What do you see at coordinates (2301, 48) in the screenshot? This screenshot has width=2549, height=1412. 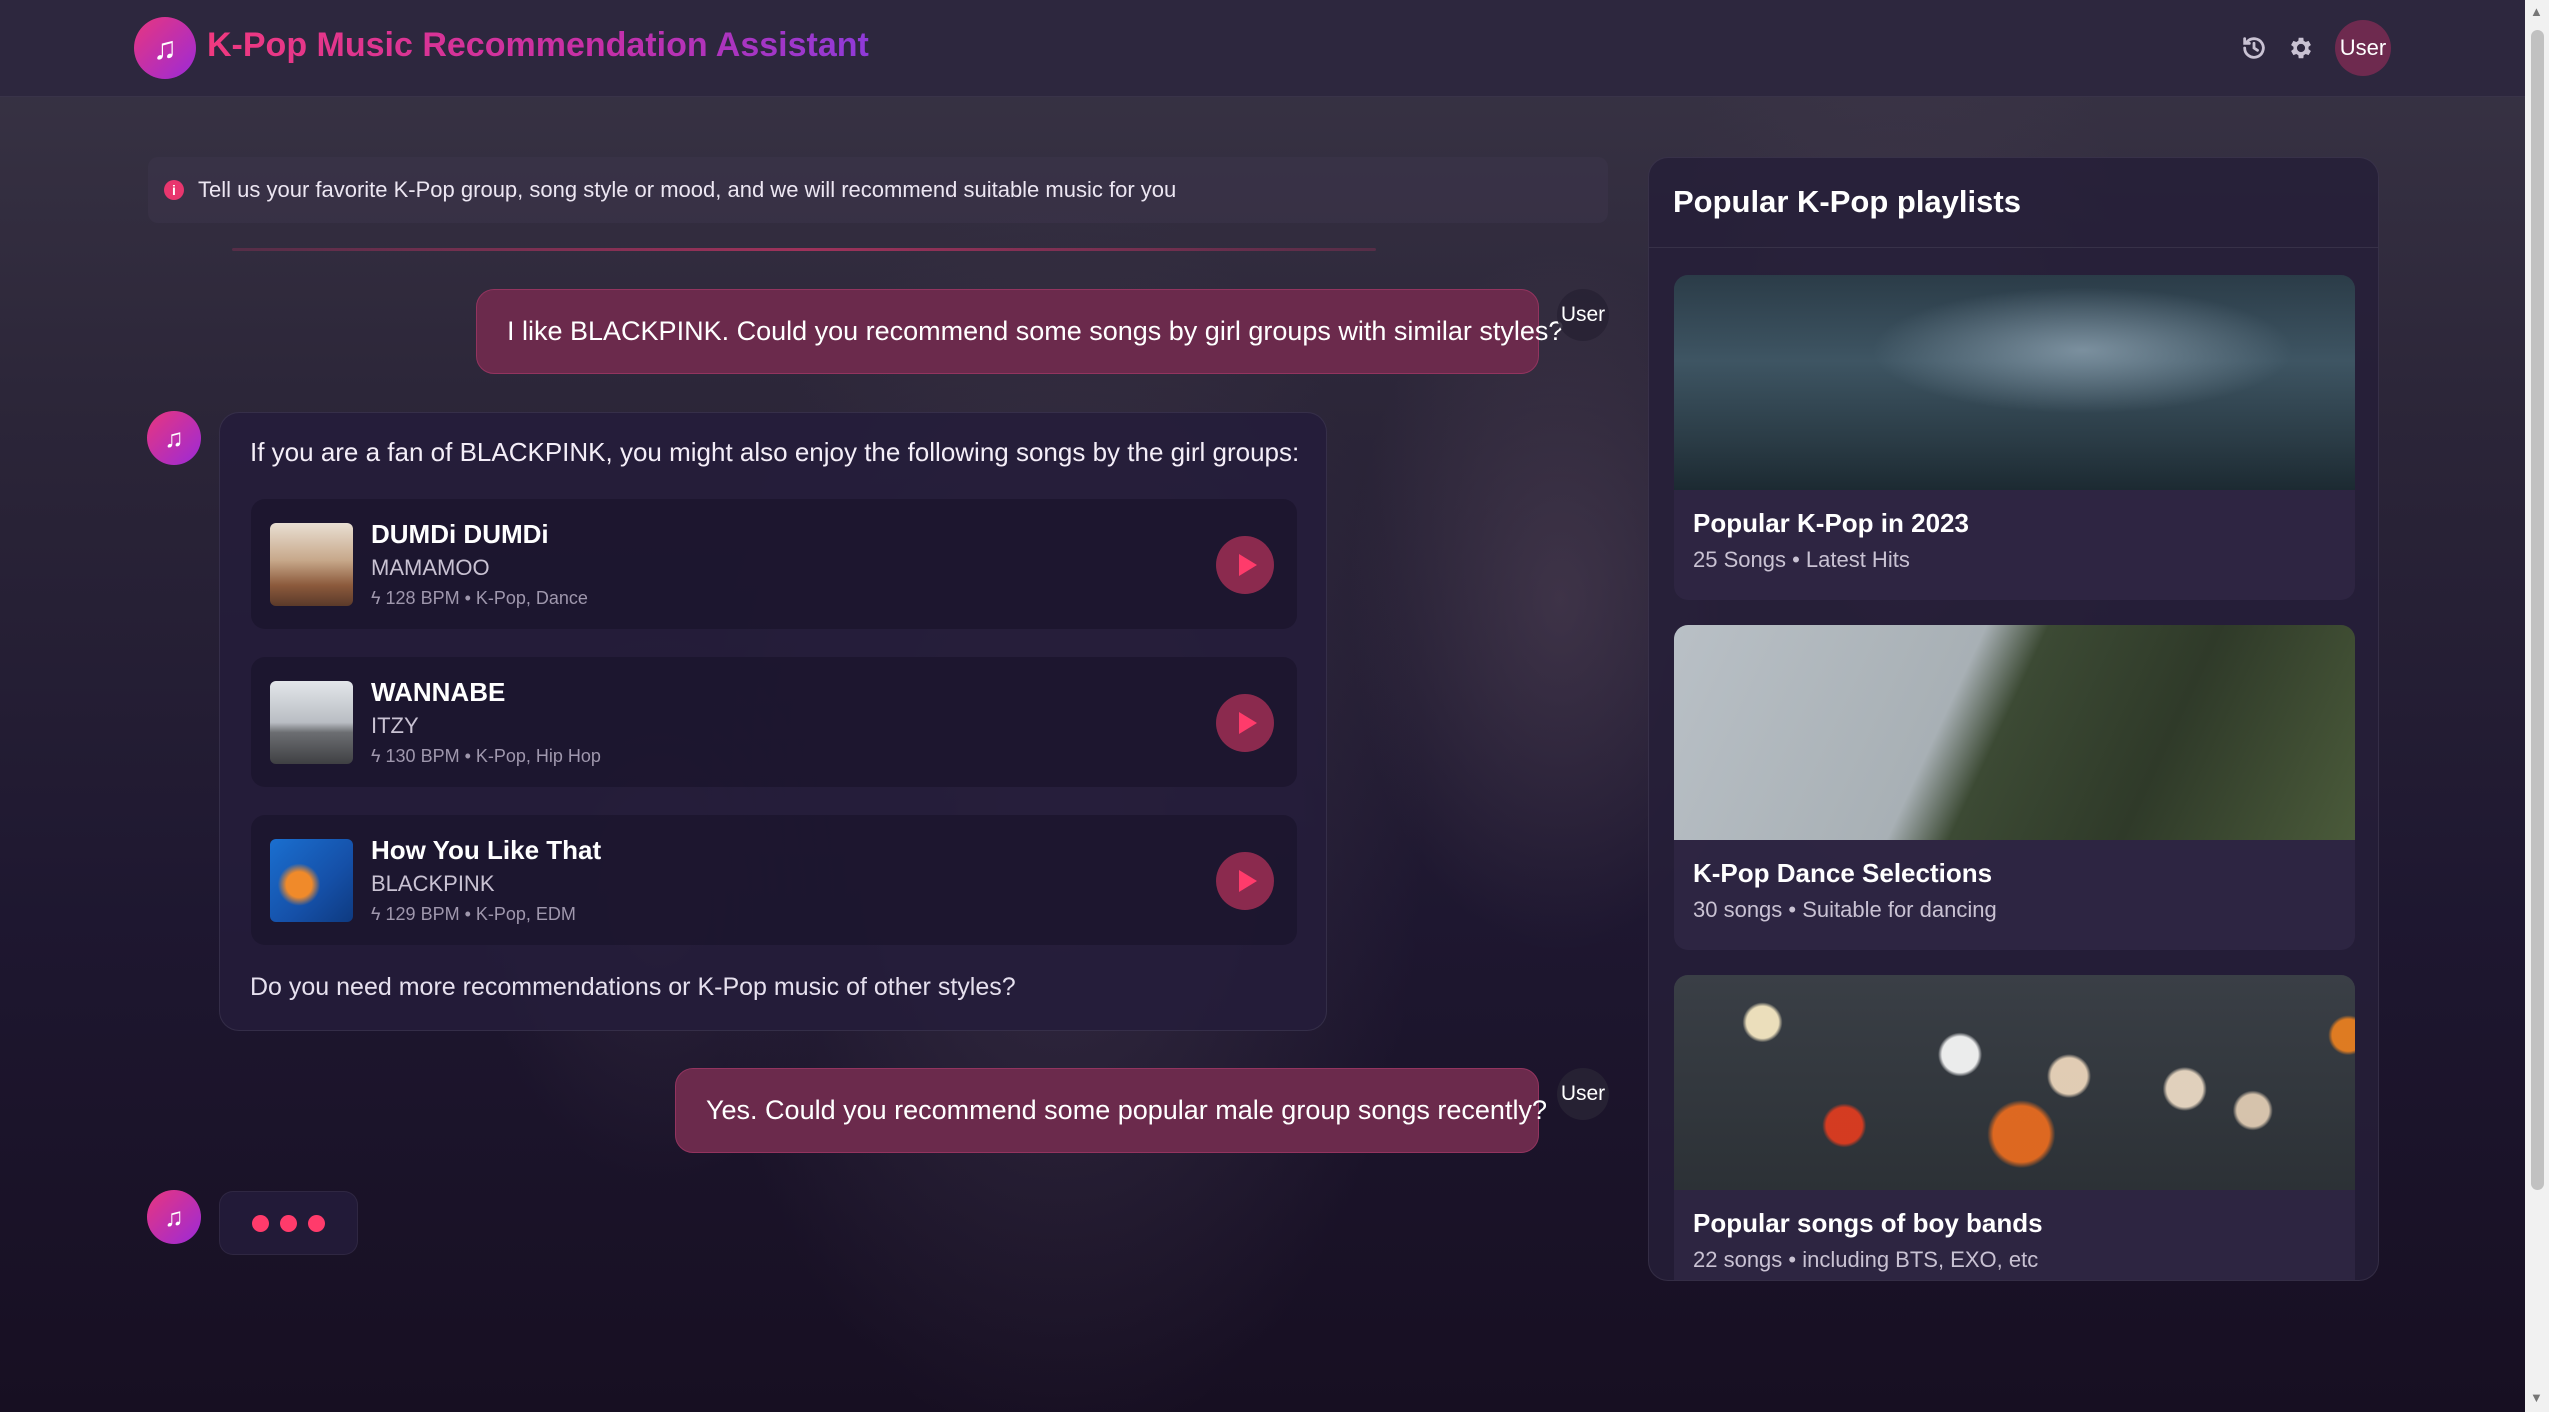 I see `gear-icon` at bounding box center [2301, 48].